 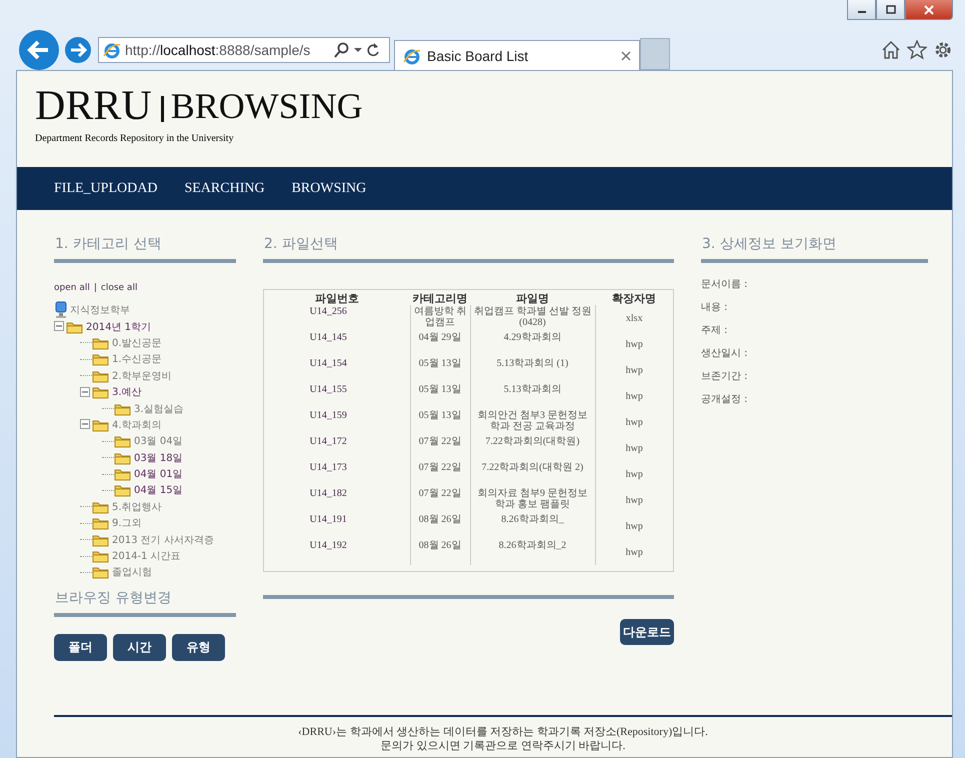 I want to click on file-id-link: U14_173, so click(x=337, y=474).